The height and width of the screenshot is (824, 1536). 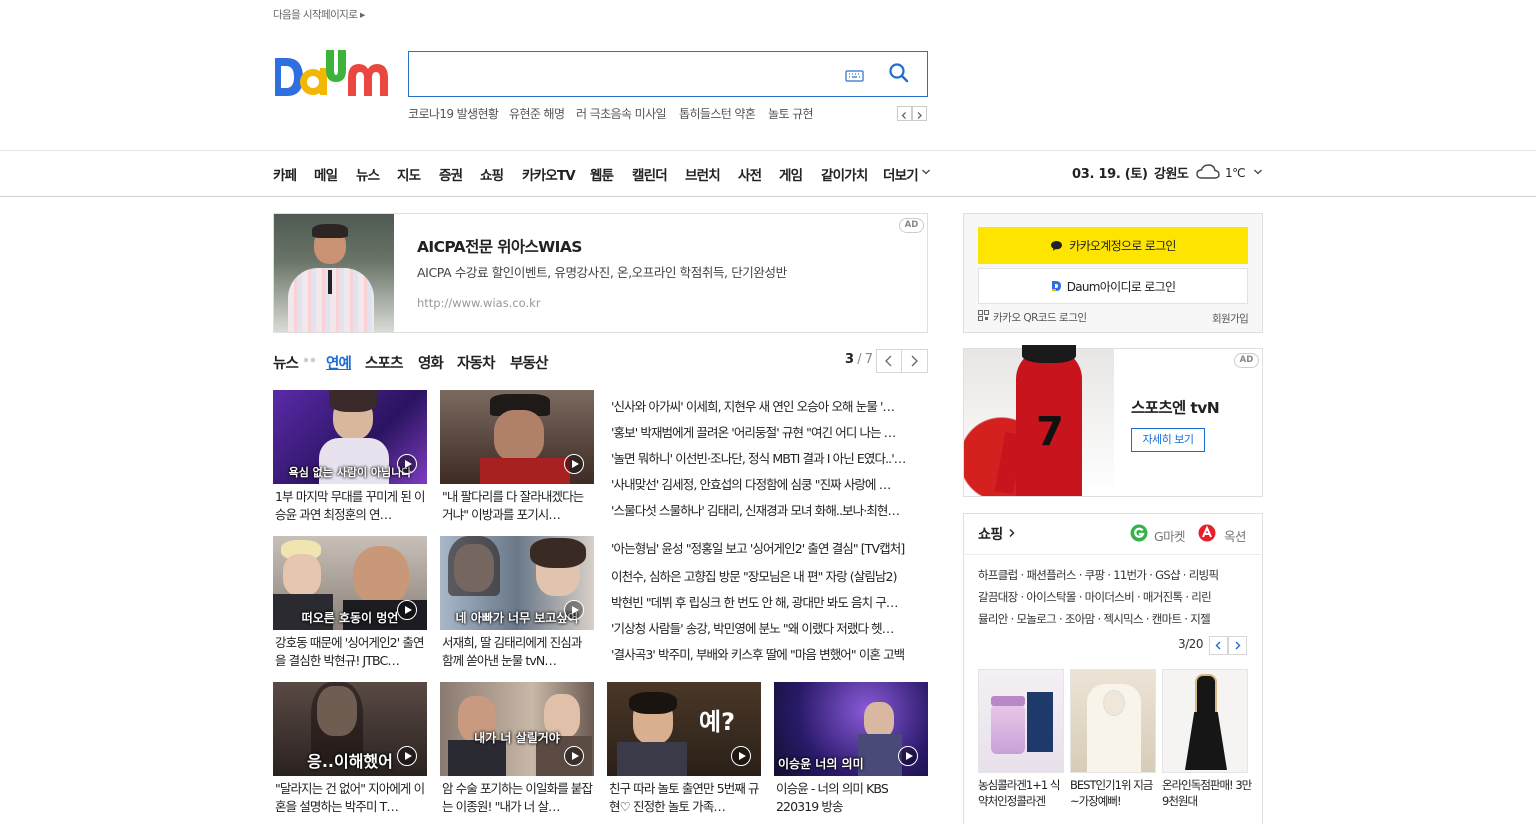 What do you see at coordinates (621, 113) in the screenshot?
I see `trending-keyword: 러 극초음속 미사일` at bounding box center [621, 113].